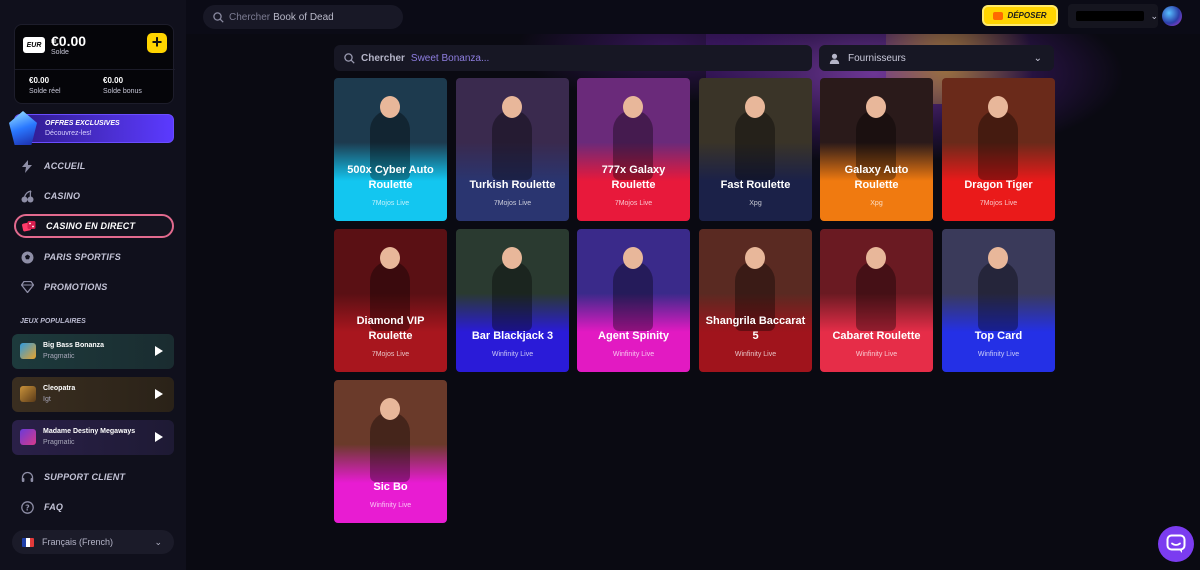 This screenshot has height=570, width=1200. I want to click on language-selector: Français (French) ⌄, so click(93, 542).